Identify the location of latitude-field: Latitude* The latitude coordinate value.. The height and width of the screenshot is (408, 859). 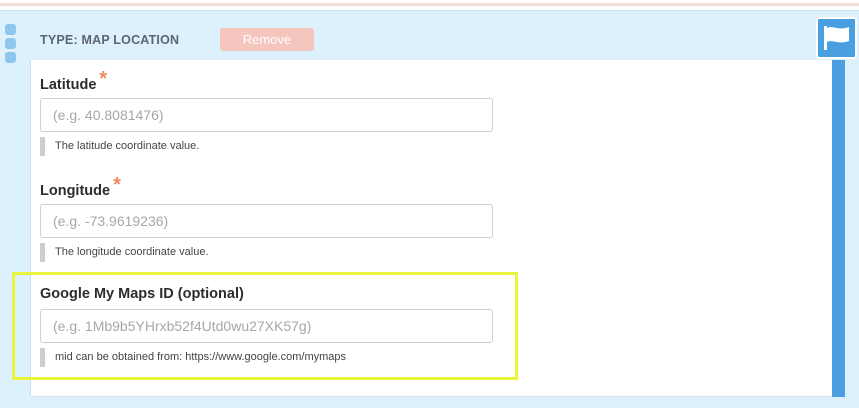
(266, 112).